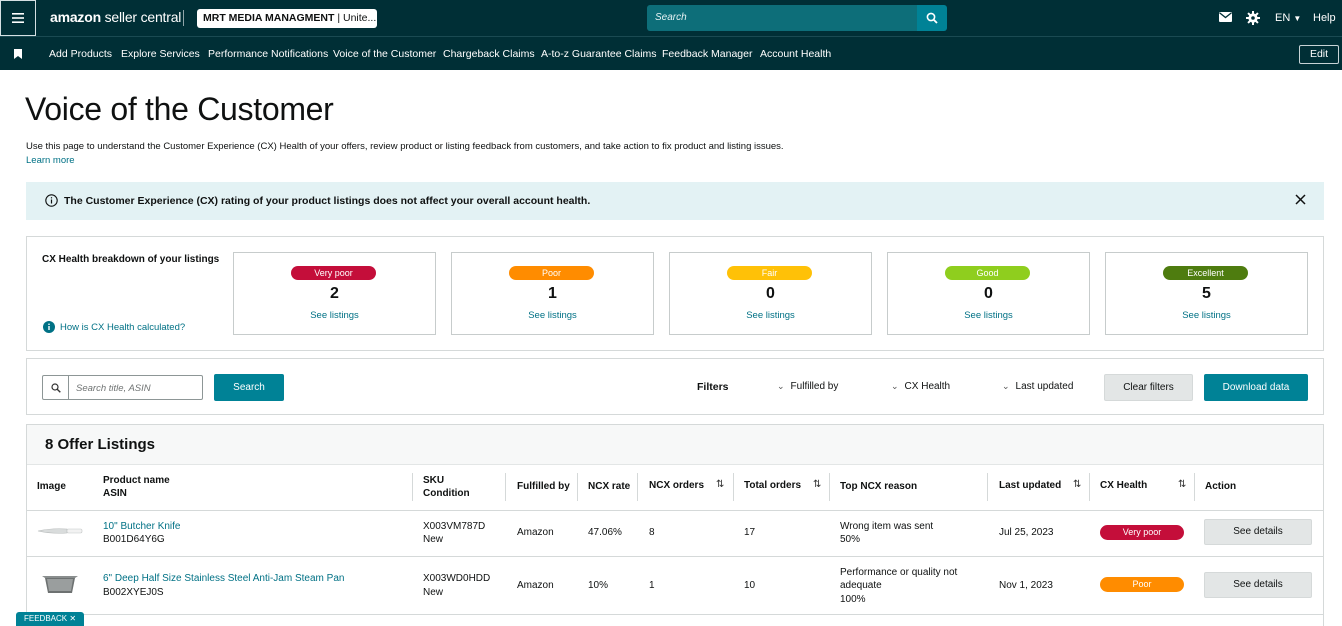 The image size is (1342, 626). I want to click on nav-item-explore-services: Explore Services, so click(160, 54).